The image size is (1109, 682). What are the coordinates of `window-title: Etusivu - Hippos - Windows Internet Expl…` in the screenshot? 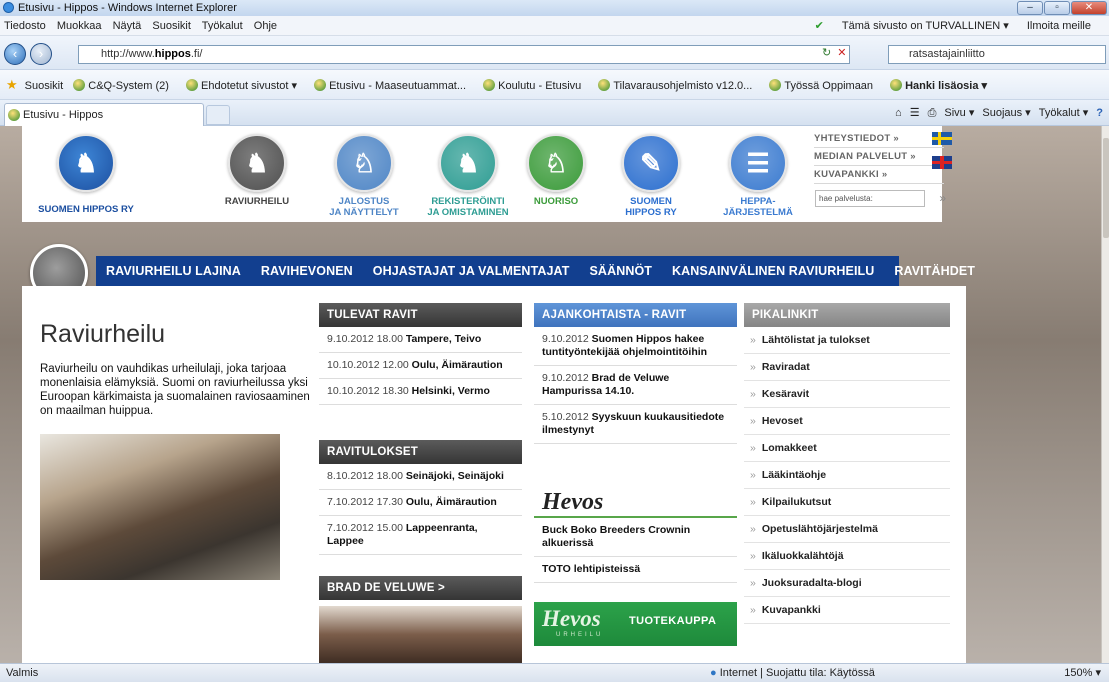 It's located at (127, 8).